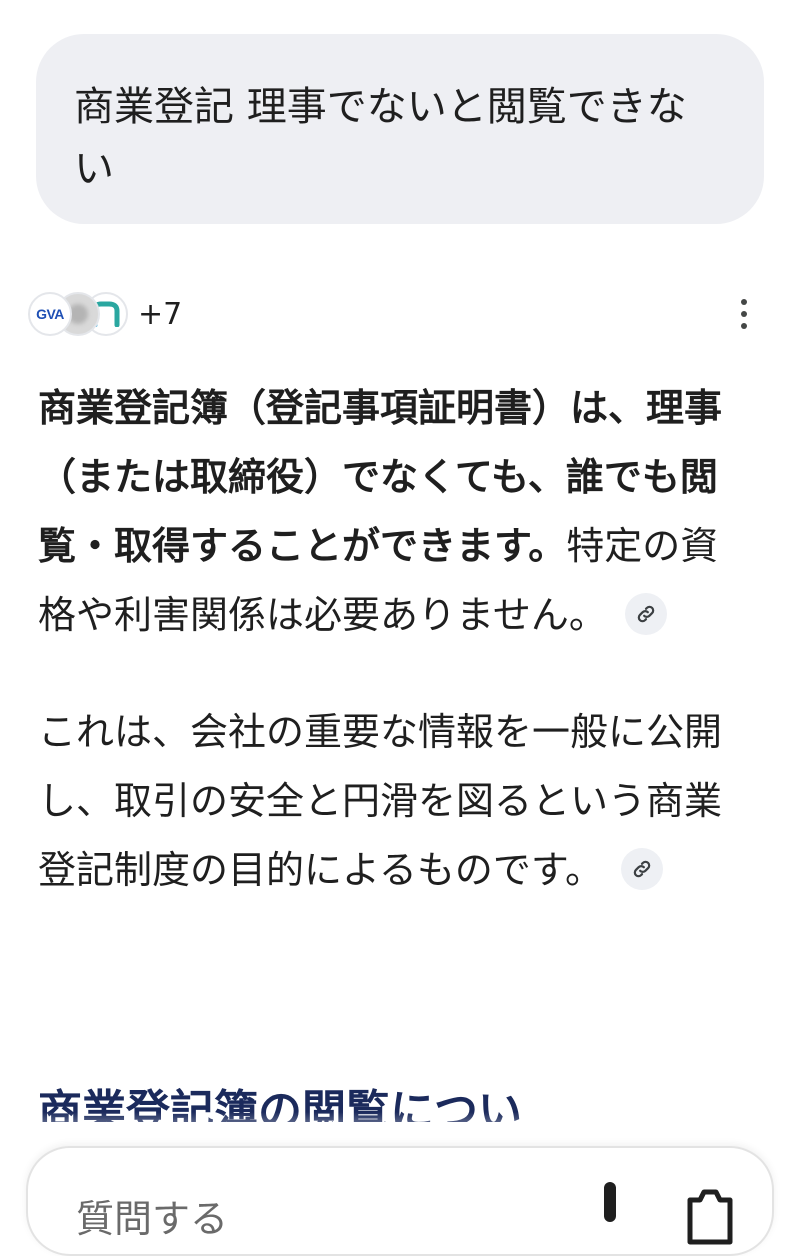  Describe the element at coordinates (152, 1215) in the screenshot. I see `ask-input-placeholder: 質問する` at that location.